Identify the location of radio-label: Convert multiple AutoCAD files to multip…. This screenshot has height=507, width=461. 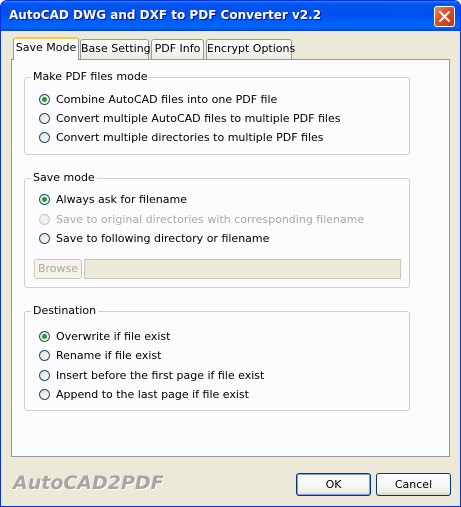
(198, 118).